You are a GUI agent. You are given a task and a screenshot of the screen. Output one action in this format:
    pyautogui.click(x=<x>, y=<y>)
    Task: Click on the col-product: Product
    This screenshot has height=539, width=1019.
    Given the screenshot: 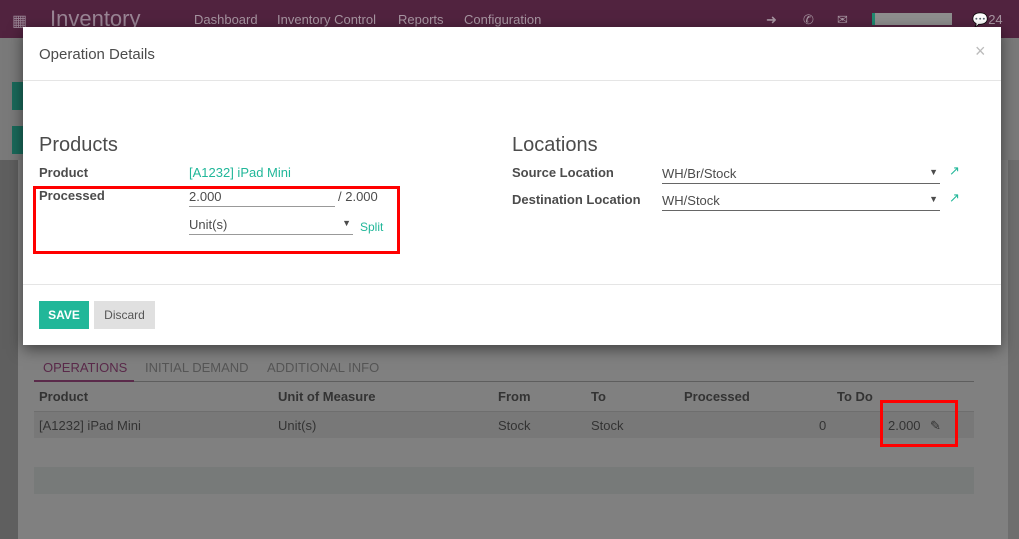 What is the action you would take?
    pyautogui.click(x=63, y=396)
    